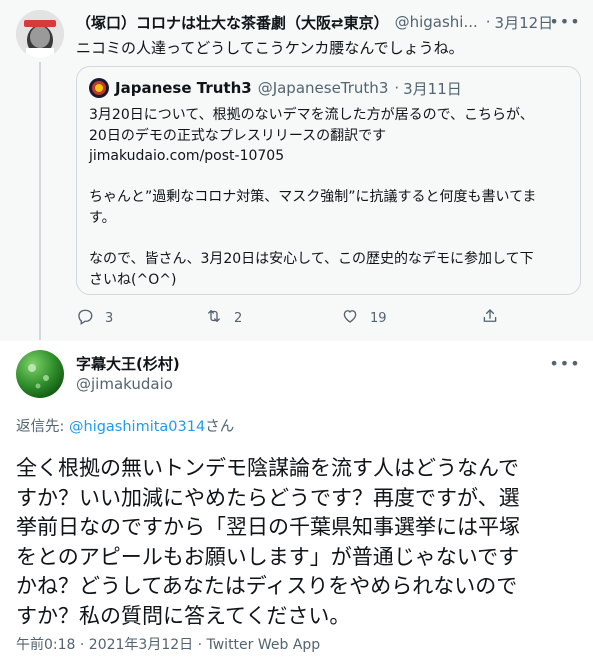 The width and height of the screenshot is (593, 662). Describe the element at coordinates (311, 259) in the screenshot. I see `quoted-text-line: なので、皆さん、3月20日は安心して、この歴史的なデモに参加して下` at that location.